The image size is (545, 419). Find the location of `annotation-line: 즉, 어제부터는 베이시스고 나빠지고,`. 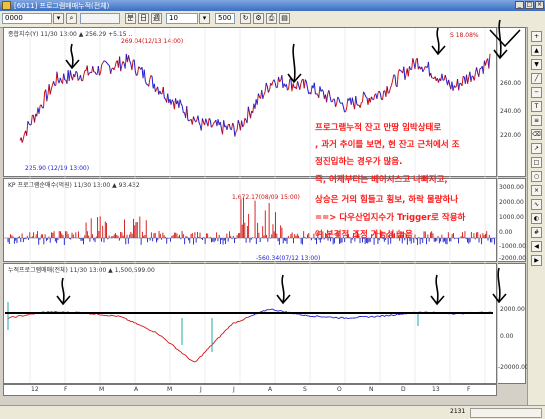

annotation-line: 즉, 어제부터는 베이시스고 나빠지고, is located at coordinates (381, 179).